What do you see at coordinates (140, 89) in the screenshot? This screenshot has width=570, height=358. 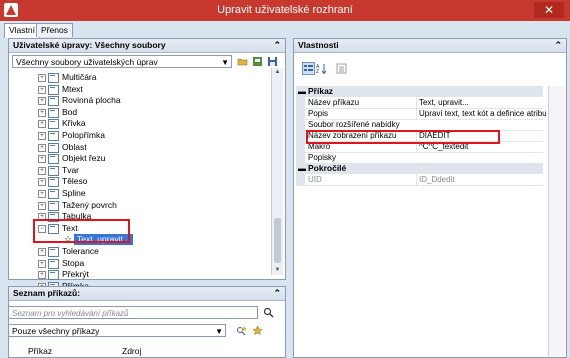 I see `tree-item: + Mtext` at bounding box center [140, 89].